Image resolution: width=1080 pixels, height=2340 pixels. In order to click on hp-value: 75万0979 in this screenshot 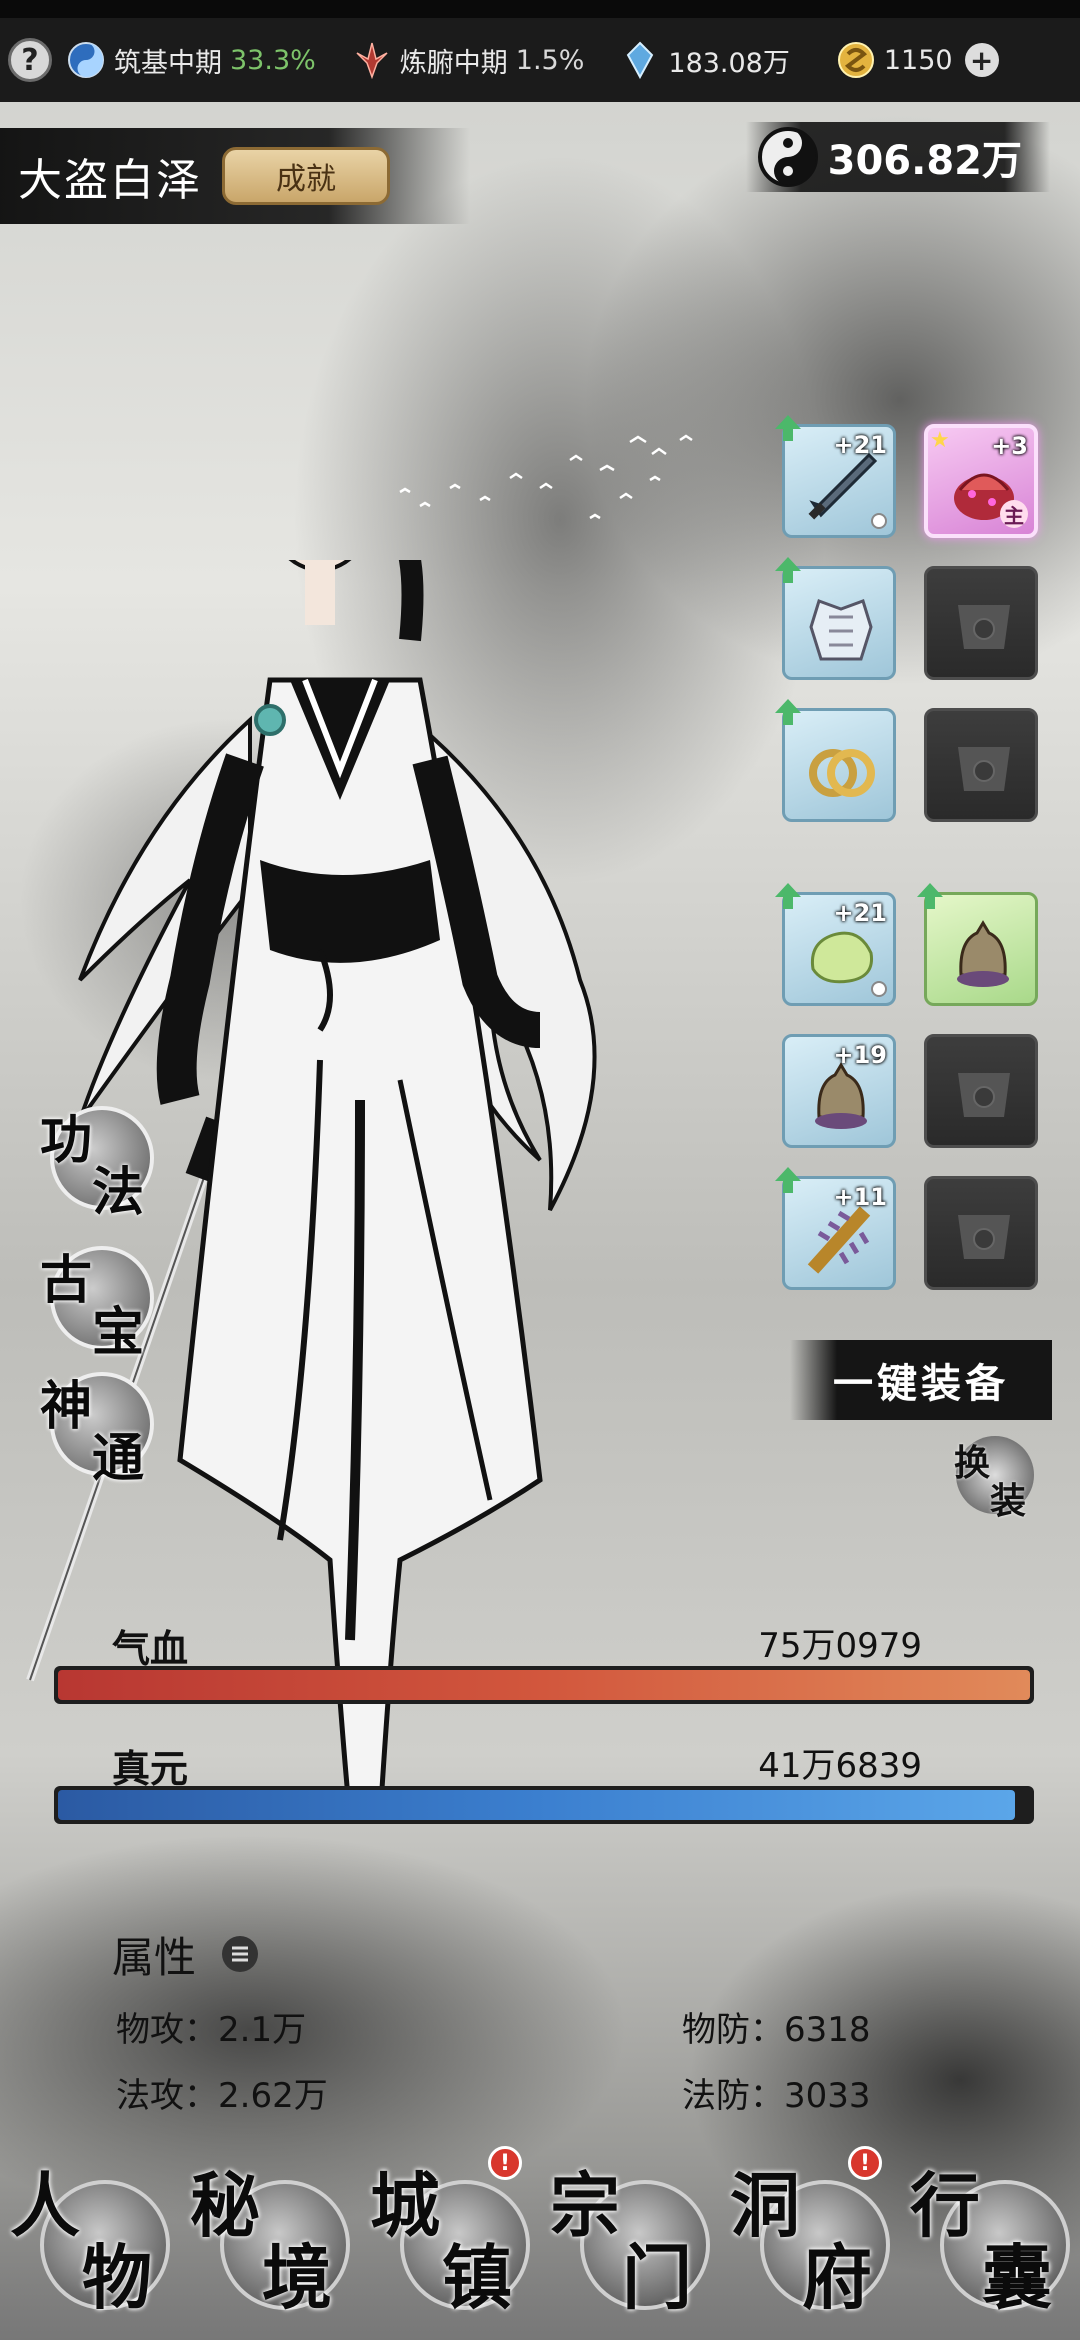, I will do `click(840, 1646)`.